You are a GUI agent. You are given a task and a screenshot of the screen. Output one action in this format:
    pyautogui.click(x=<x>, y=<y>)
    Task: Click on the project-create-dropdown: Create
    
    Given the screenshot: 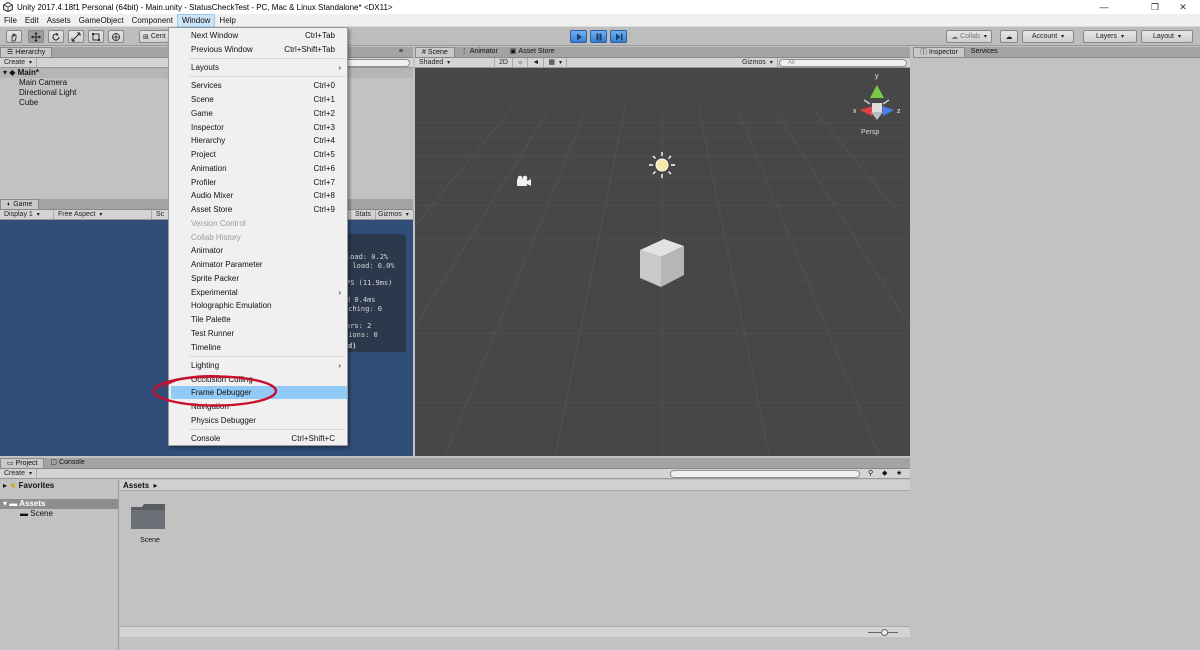 What is the action you would take?
    pyautogui.click(x=19, y=473)
    